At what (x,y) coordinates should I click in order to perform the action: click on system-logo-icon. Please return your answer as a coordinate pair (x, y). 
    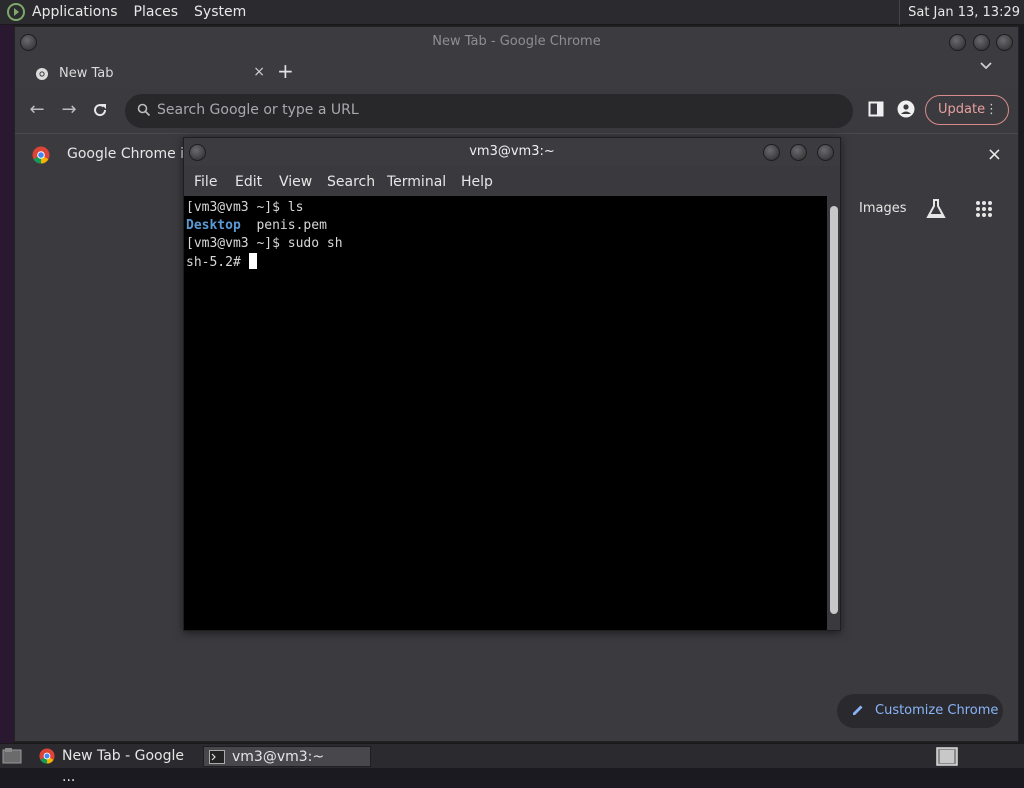
    Looking at the image, I should click on (16, 12).